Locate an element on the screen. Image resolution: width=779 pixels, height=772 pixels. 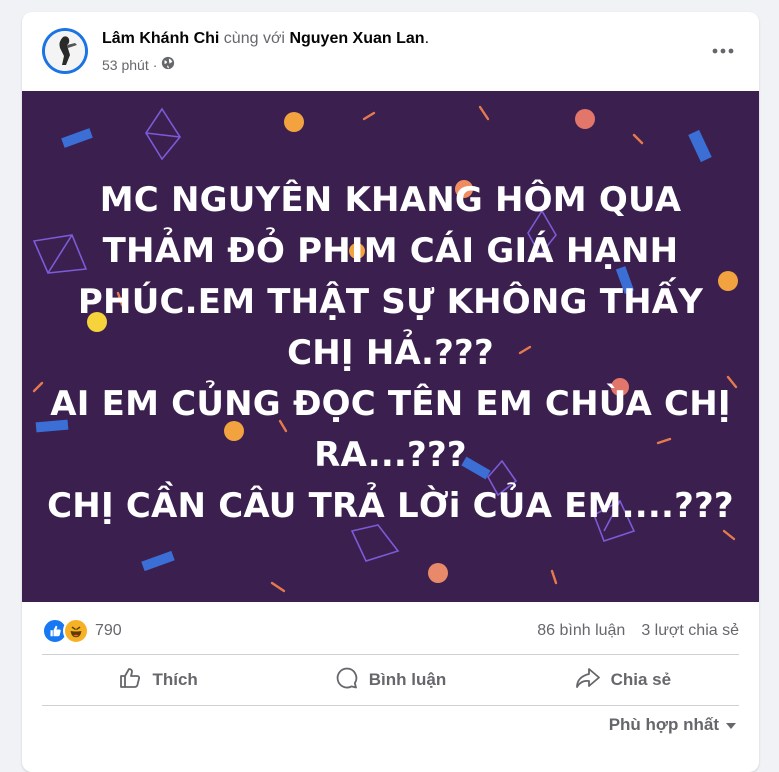
share-label: Chia sẻ is located at coordinates (641, 679).